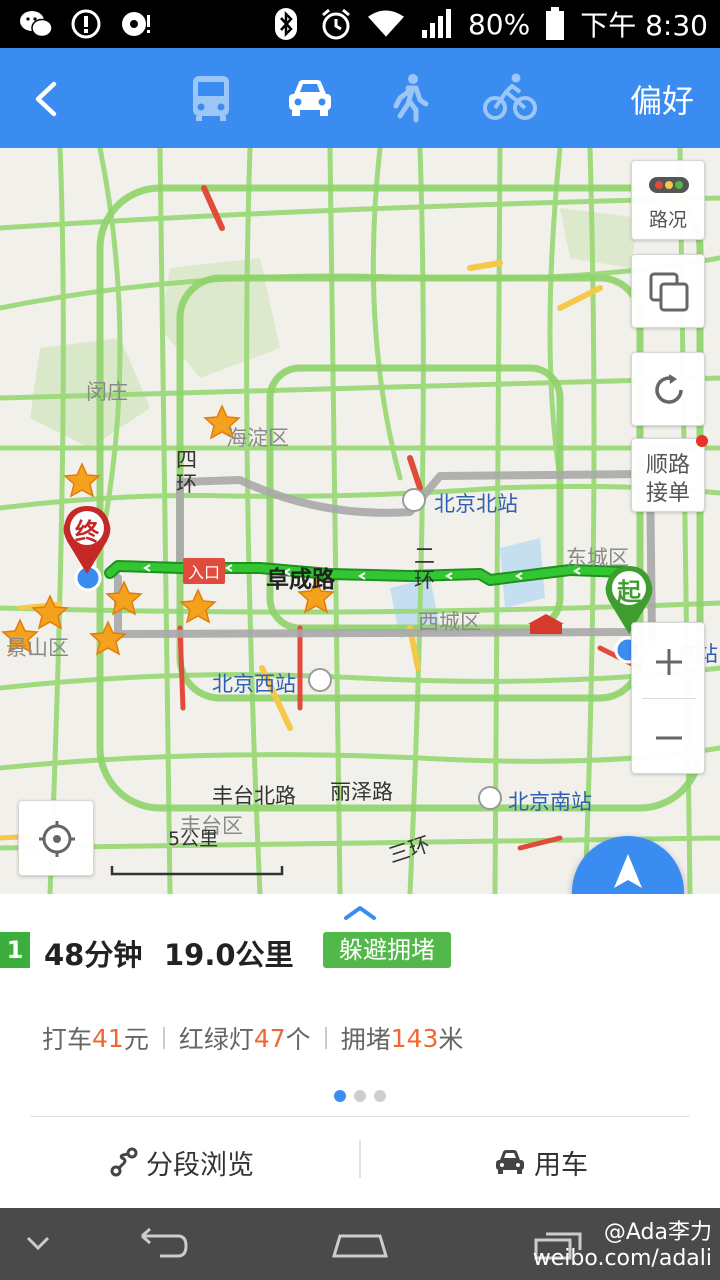 This screenshot has width=720, height=1280. What do you see at coordinates (38, 1243) in the screenshot?
I see `chevron-down-icon` at bounding box center [38, 1243].